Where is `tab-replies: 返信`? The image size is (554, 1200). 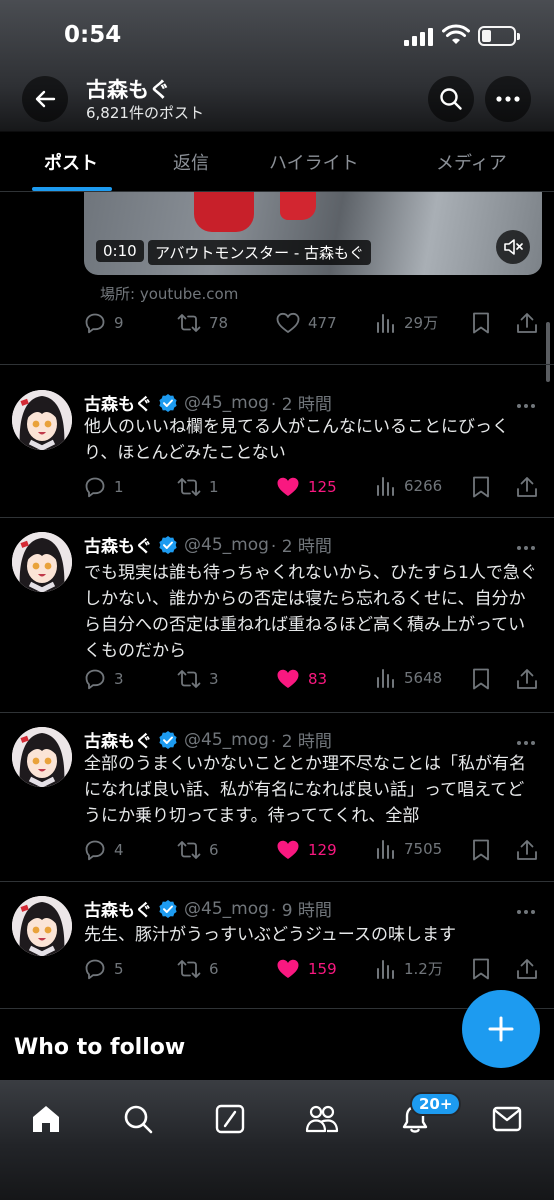
tab-replies: 返信 is located at coordinates (191, 162).